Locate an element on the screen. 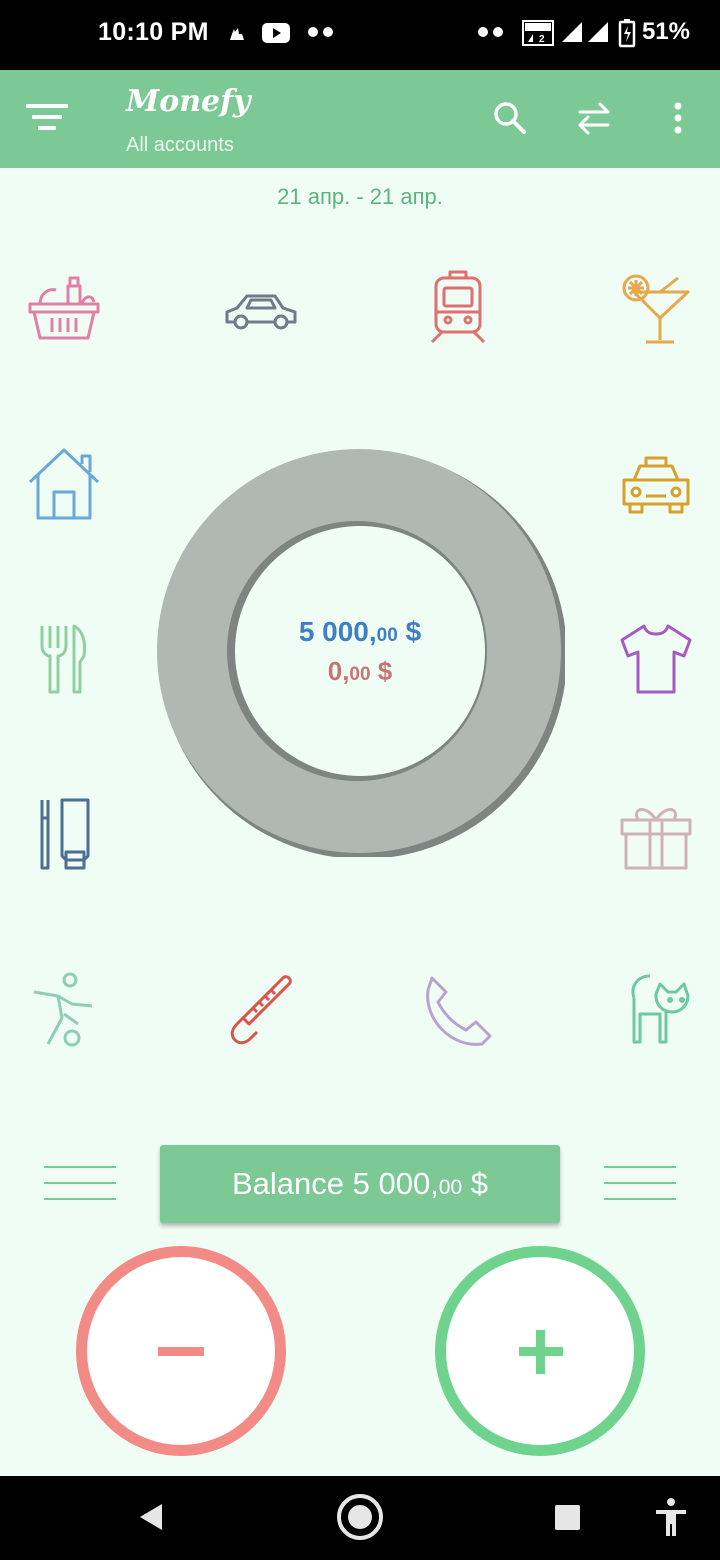 The width and height of the screenshot is (720, 1560). battery-percent: 51% is located at coordinates (665, 31).